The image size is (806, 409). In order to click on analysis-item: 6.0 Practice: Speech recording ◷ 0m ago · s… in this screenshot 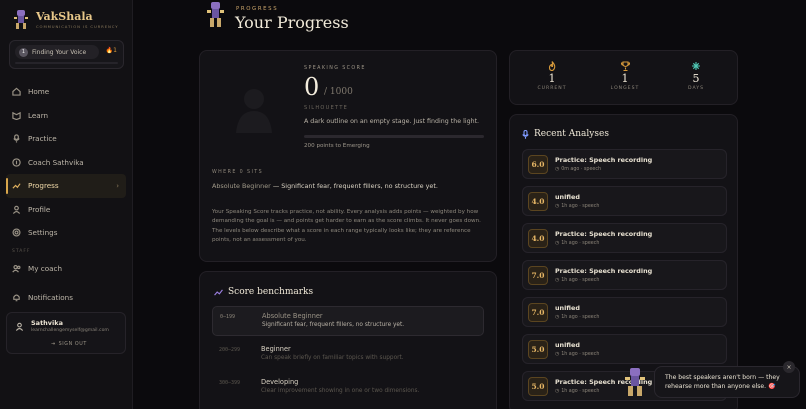, I will do `click(624, 164)`.